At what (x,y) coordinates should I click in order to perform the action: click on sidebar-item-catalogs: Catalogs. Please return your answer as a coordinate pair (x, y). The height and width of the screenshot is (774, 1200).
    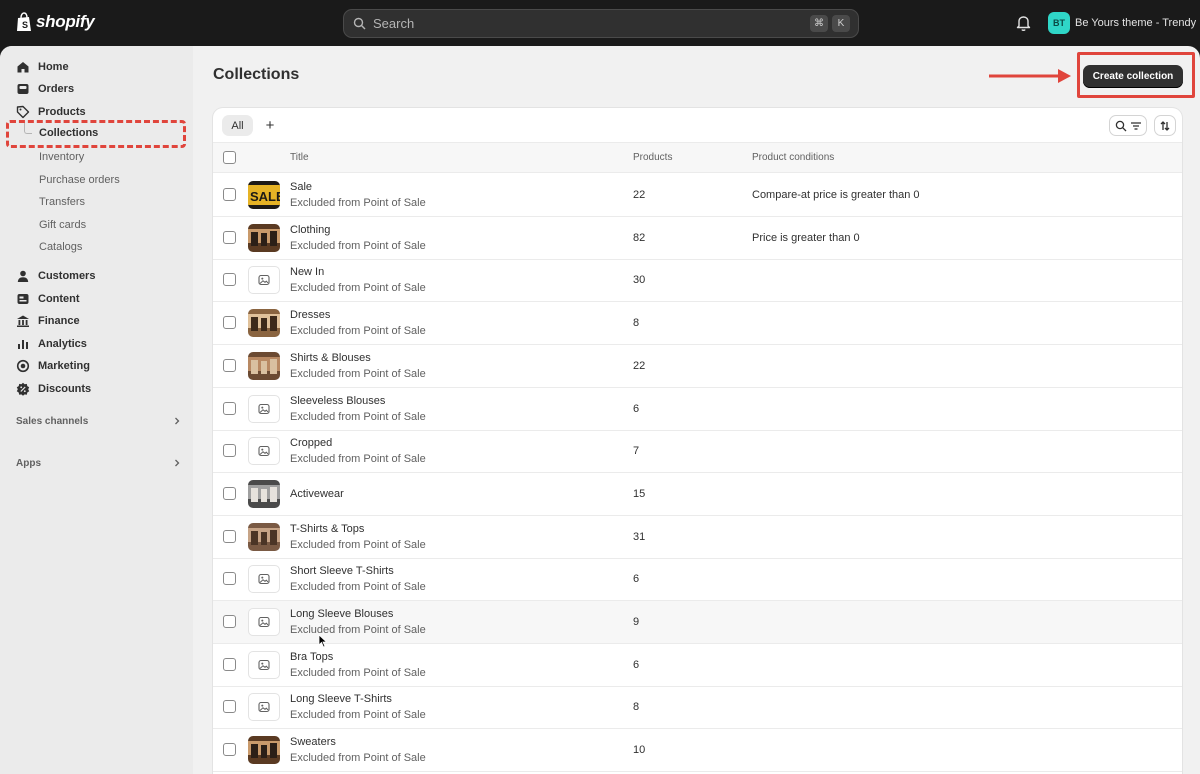
    Looking at the image, I should click on (60, 247).